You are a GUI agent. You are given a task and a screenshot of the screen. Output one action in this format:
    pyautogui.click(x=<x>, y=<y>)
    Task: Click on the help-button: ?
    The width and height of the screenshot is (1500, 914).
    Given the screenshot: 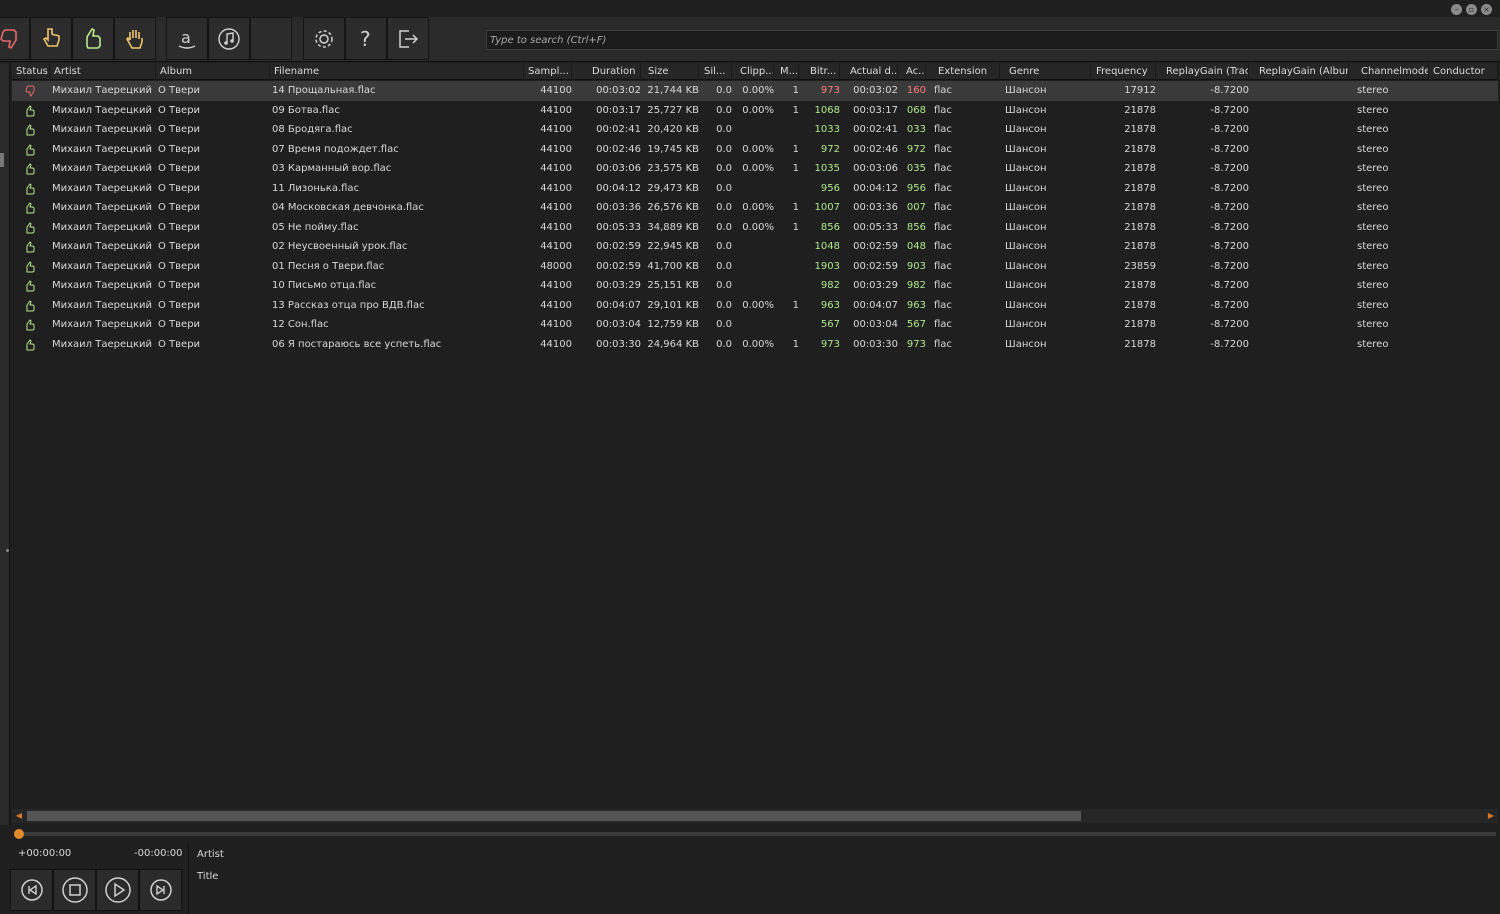 What is the action you would take?
    pyautogui.click(x=366, y=38)
    